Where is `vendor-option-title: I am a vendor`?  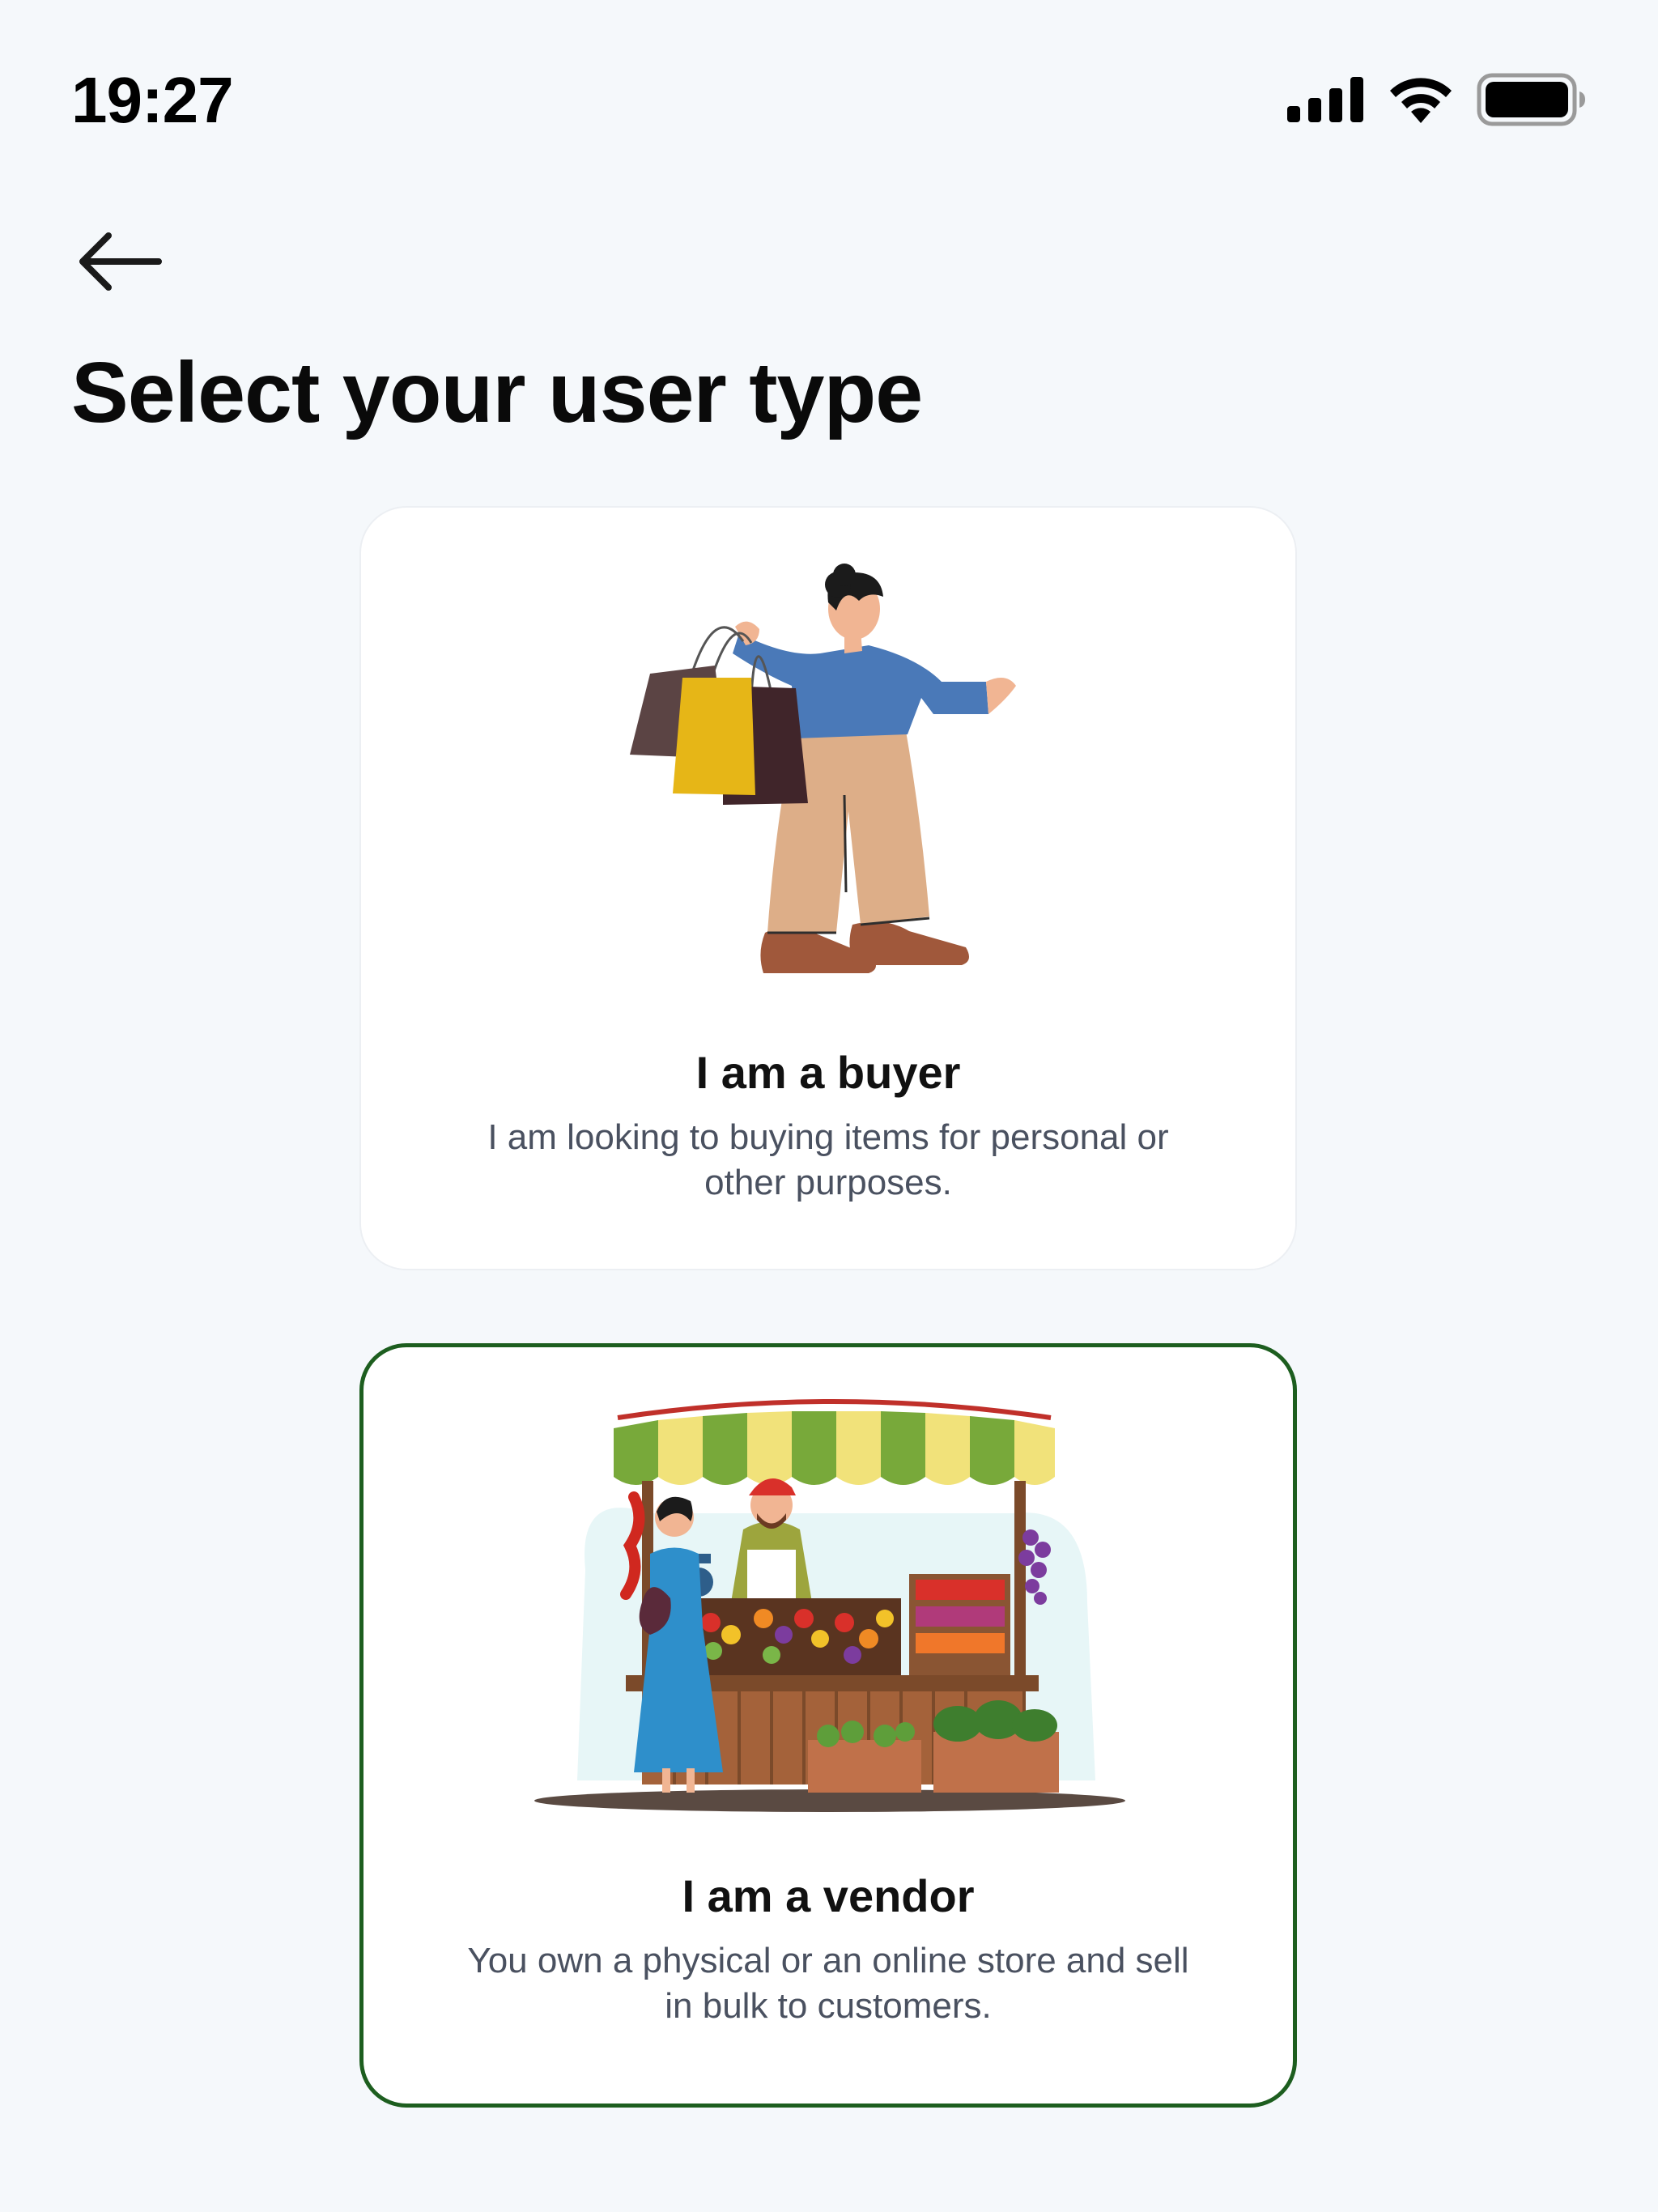 vendor-option-title: I am a vendor is located at coordinates (828, 1896).